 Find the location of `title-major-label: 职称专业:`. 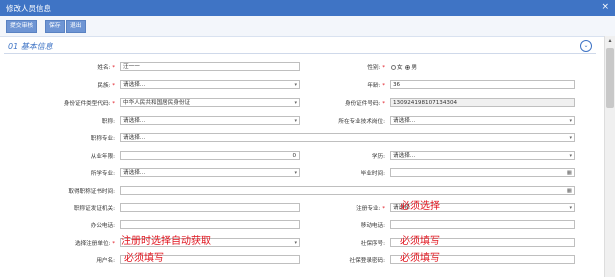

title-major-label: 职称专业: is located at coordinates (102, 139).